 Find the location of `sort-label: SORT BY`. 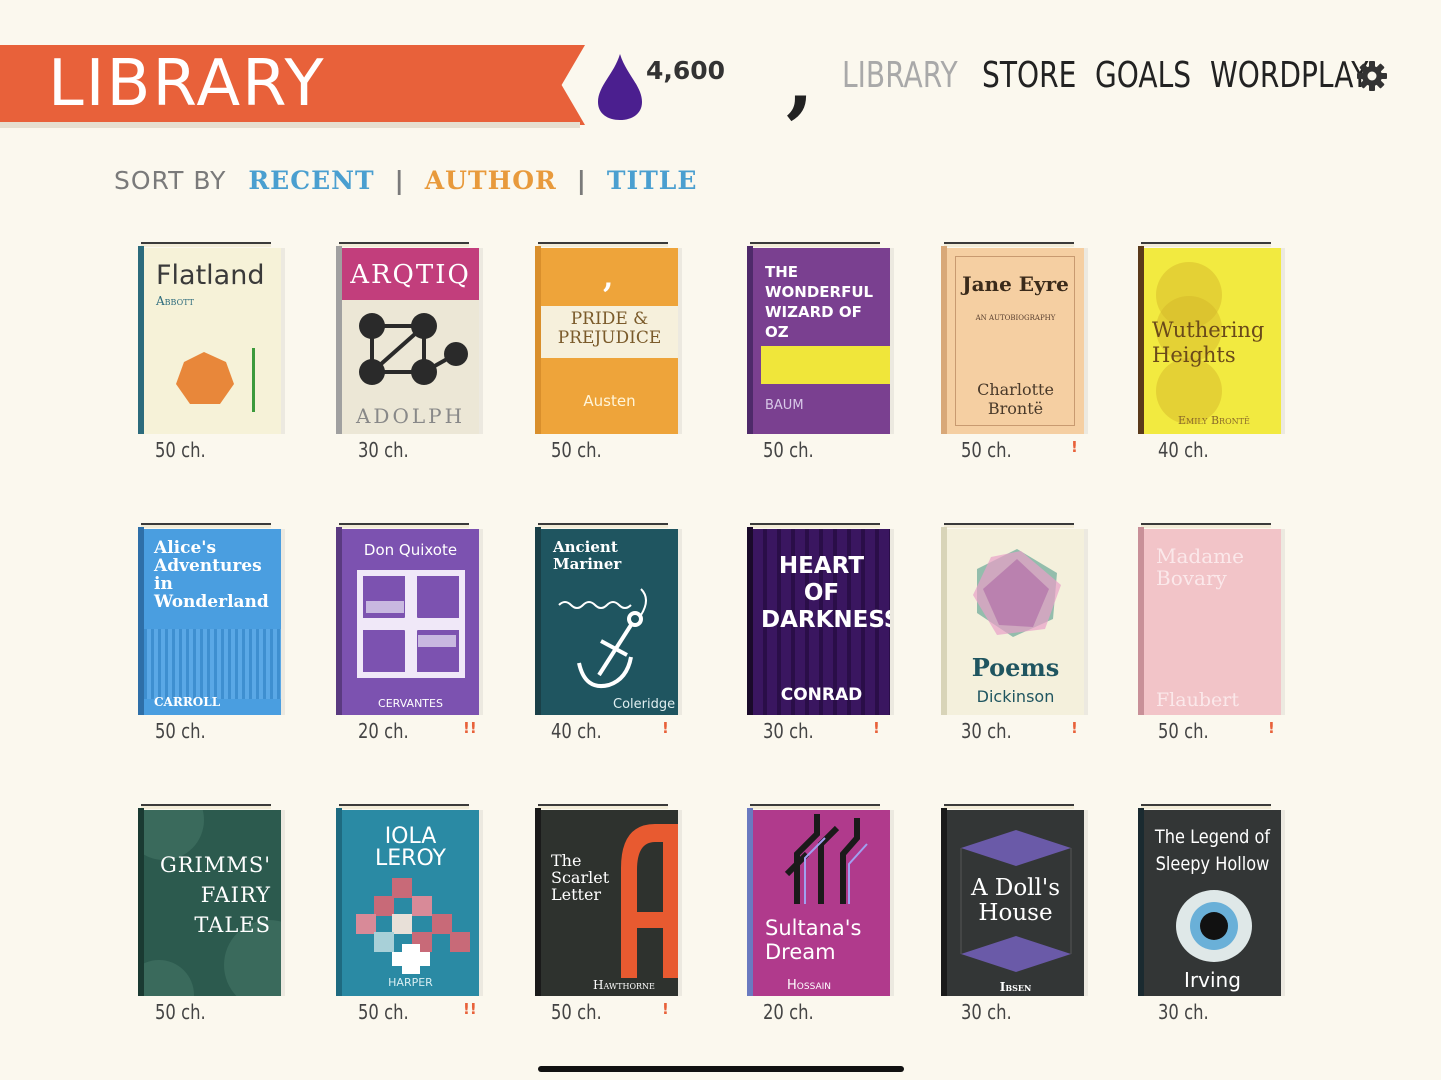

sort-label: SORT BY is located at coordinates (170, 180).